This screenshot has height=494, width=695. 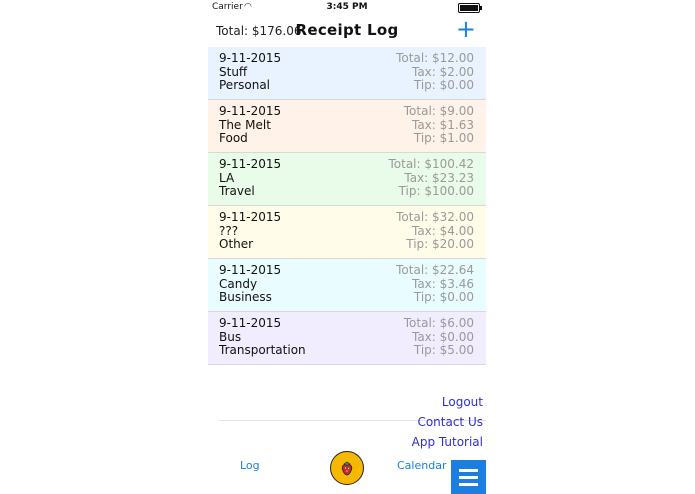 What do you see at coordinates (230, 336) in the screenshot?
I see `receipt-name: Bus` at bounding box center [230, 336].